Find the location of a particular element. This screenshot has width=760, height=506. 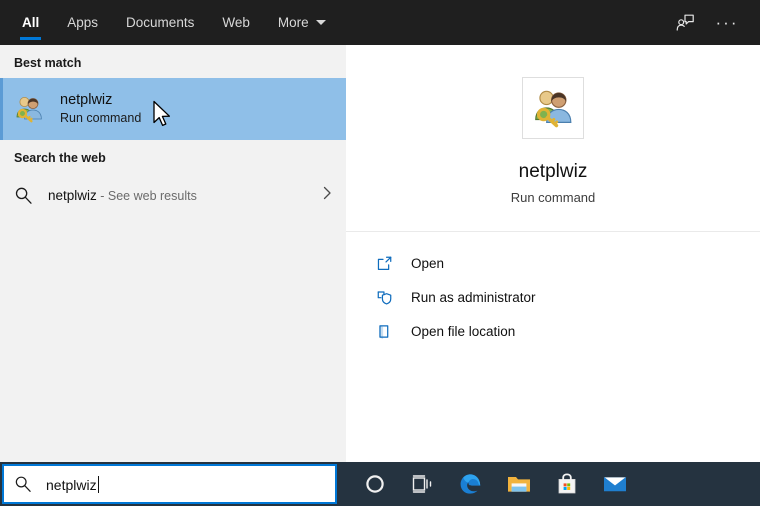

preview-icon-box is located at coordinates (553, 108).